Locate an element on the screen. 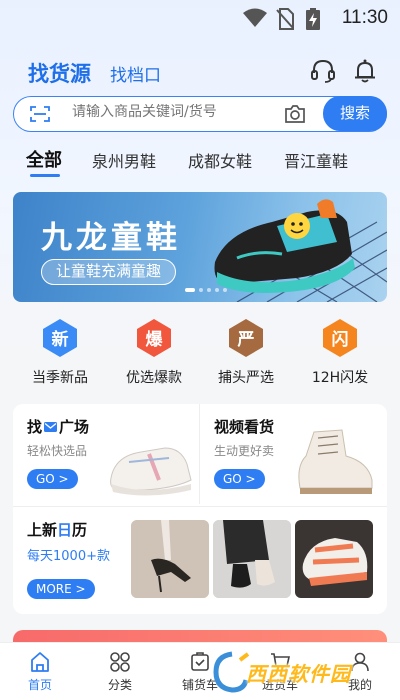 The image size is (400, 700). status-time: 11:30 is located at coordinates (364, 17).